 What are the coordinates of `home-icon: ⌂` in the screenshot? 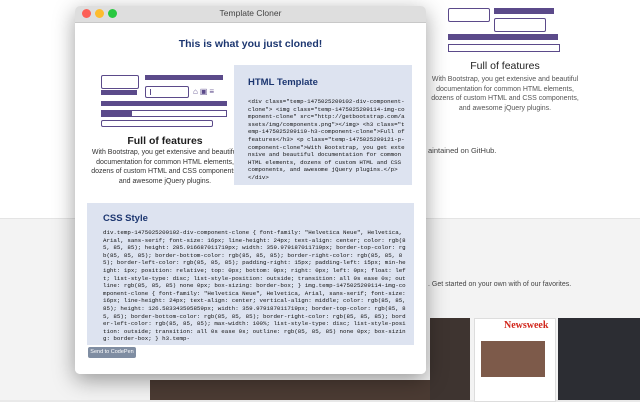 It's located at (196, 91).